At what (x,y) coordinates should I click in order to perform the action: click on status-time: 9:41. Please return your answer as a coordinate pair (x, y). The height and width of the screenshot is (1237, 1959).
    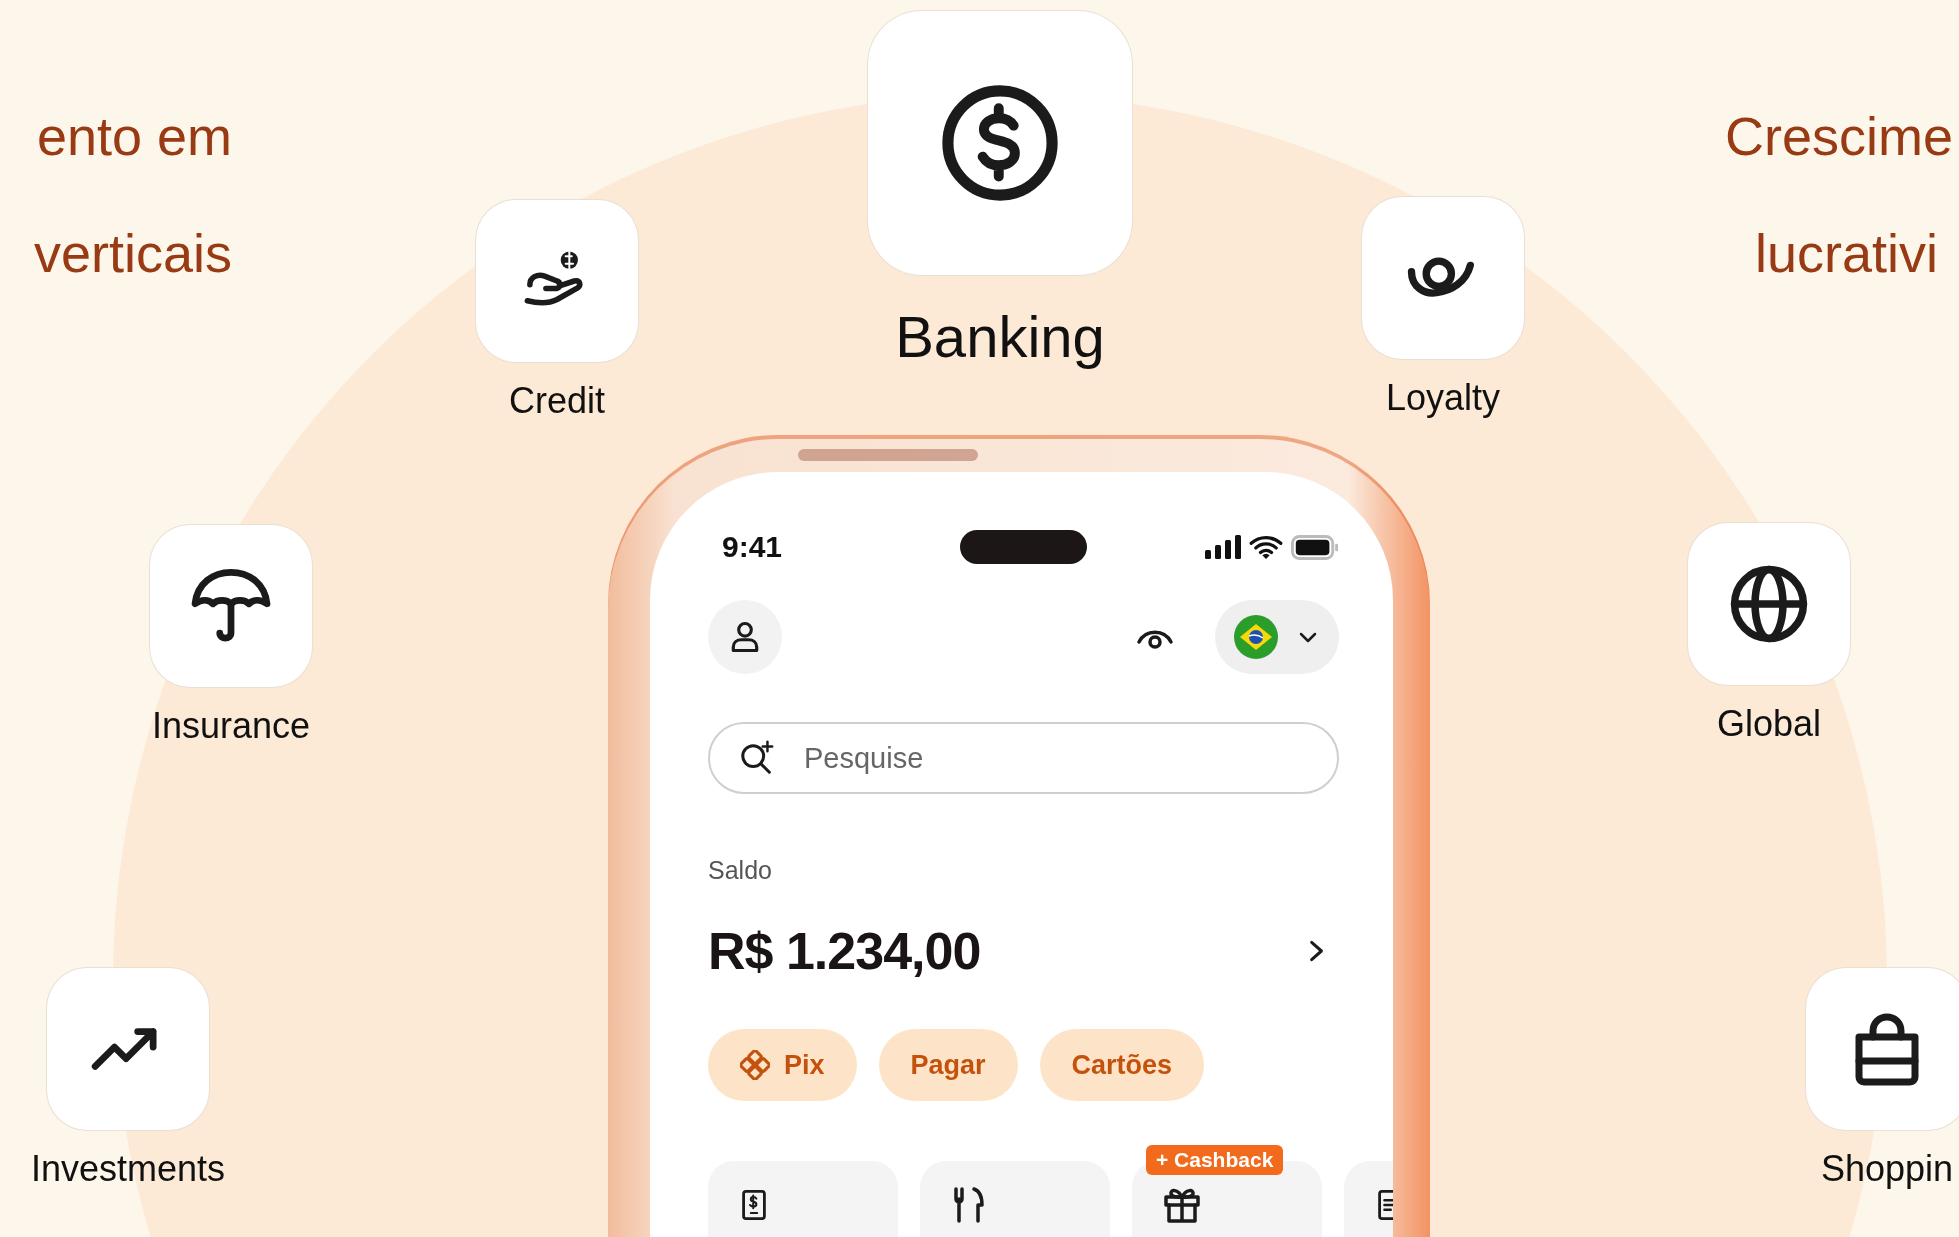
    Looking at the image, I should click on (752, 547).